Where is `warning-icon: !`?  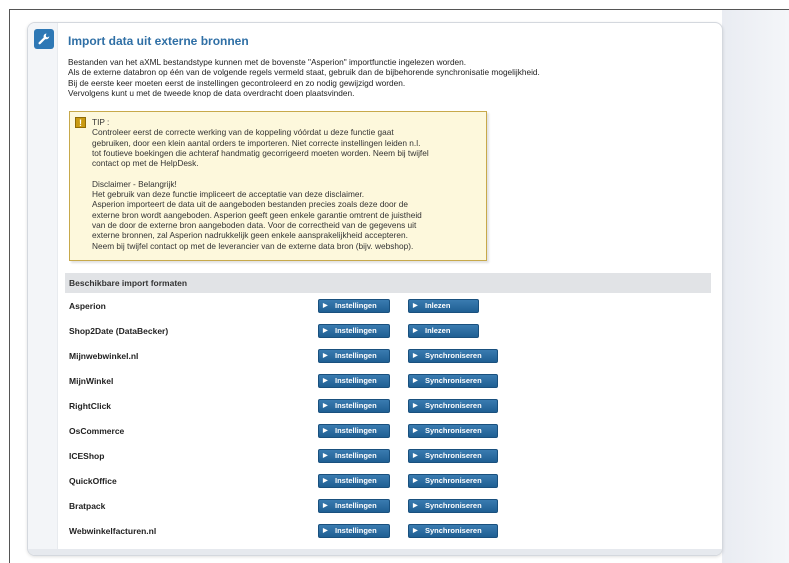 warning-icon: ! is located at coordinates (80, 122).